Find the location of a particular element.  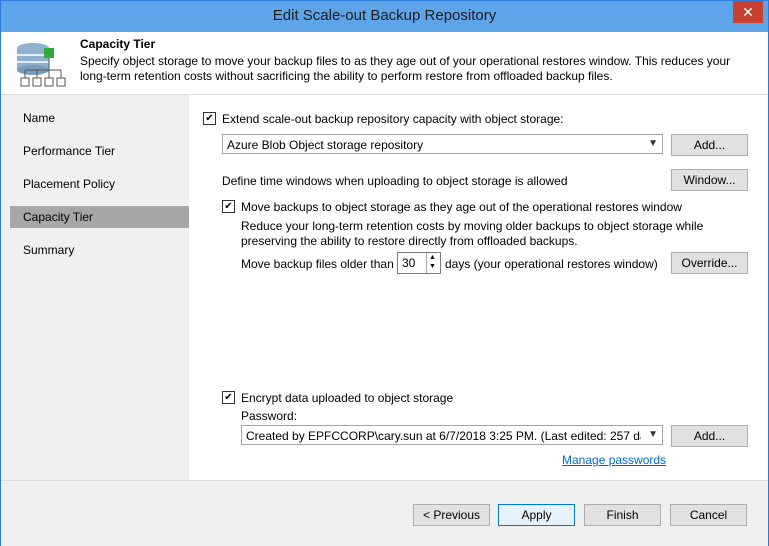

step-placement-policy: Placement Policy is located at coordinates (99, 184).